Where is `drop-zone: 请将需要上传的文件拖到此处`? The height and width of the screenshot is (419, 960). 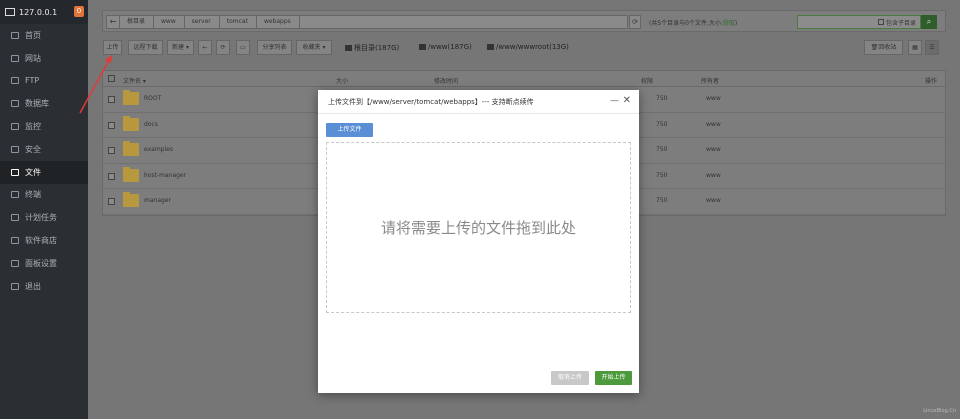 drop-zone: 请将需要上传的文件拖到此处 is located at coordinates (478, 227).